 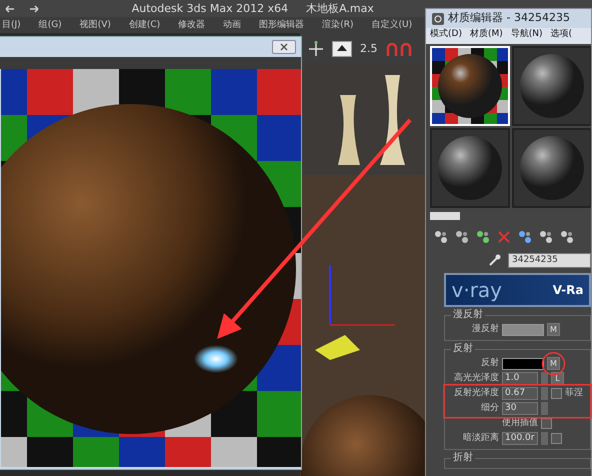 I want to click on banner-title: V-Ra, so click(x=568, y=290).